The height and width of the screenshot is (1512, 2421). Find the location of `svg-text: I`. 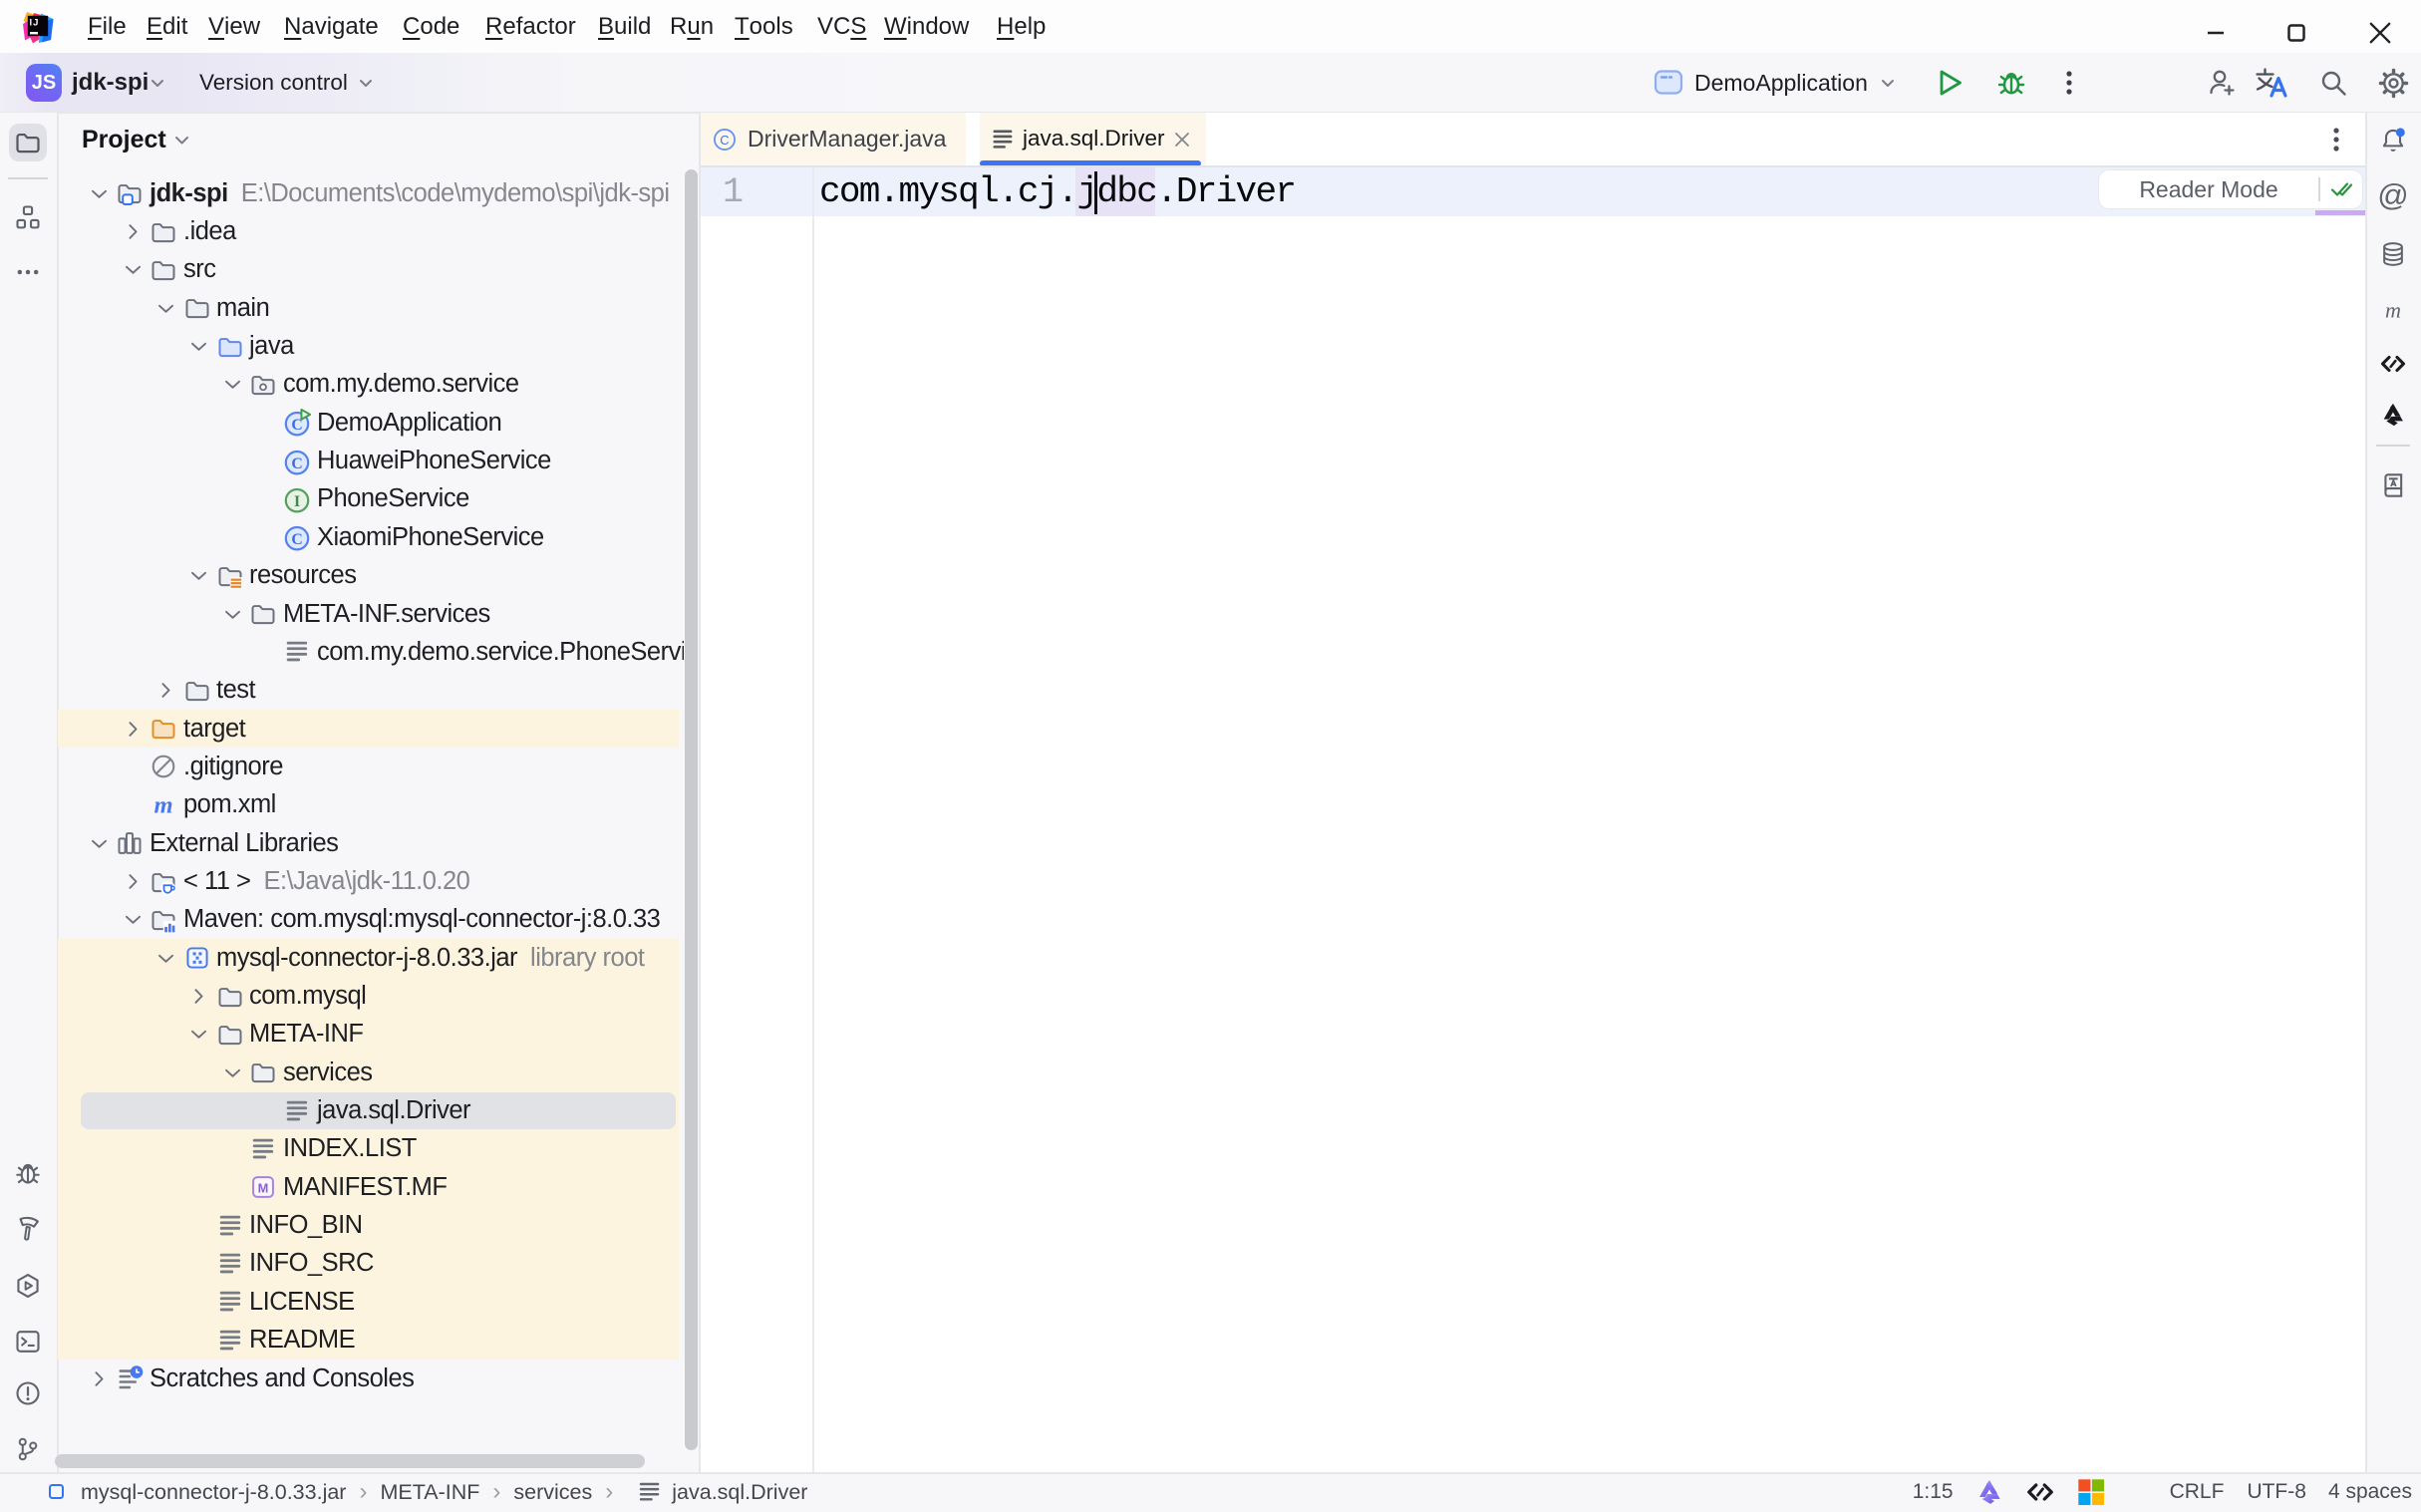

svg-text: I is located at coordinates (297, 502).